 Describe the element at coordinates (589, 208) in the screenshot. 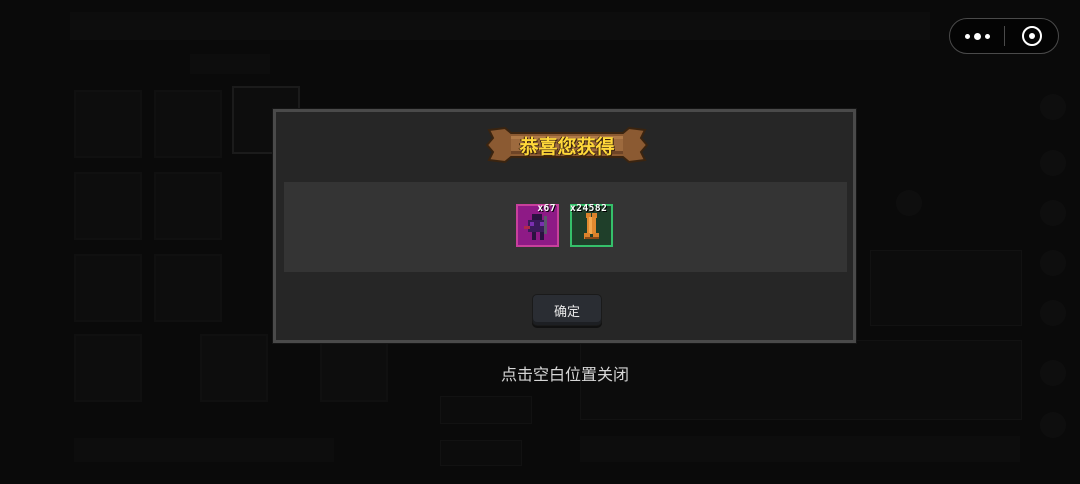

I see `reward-count: x24582` at that location.